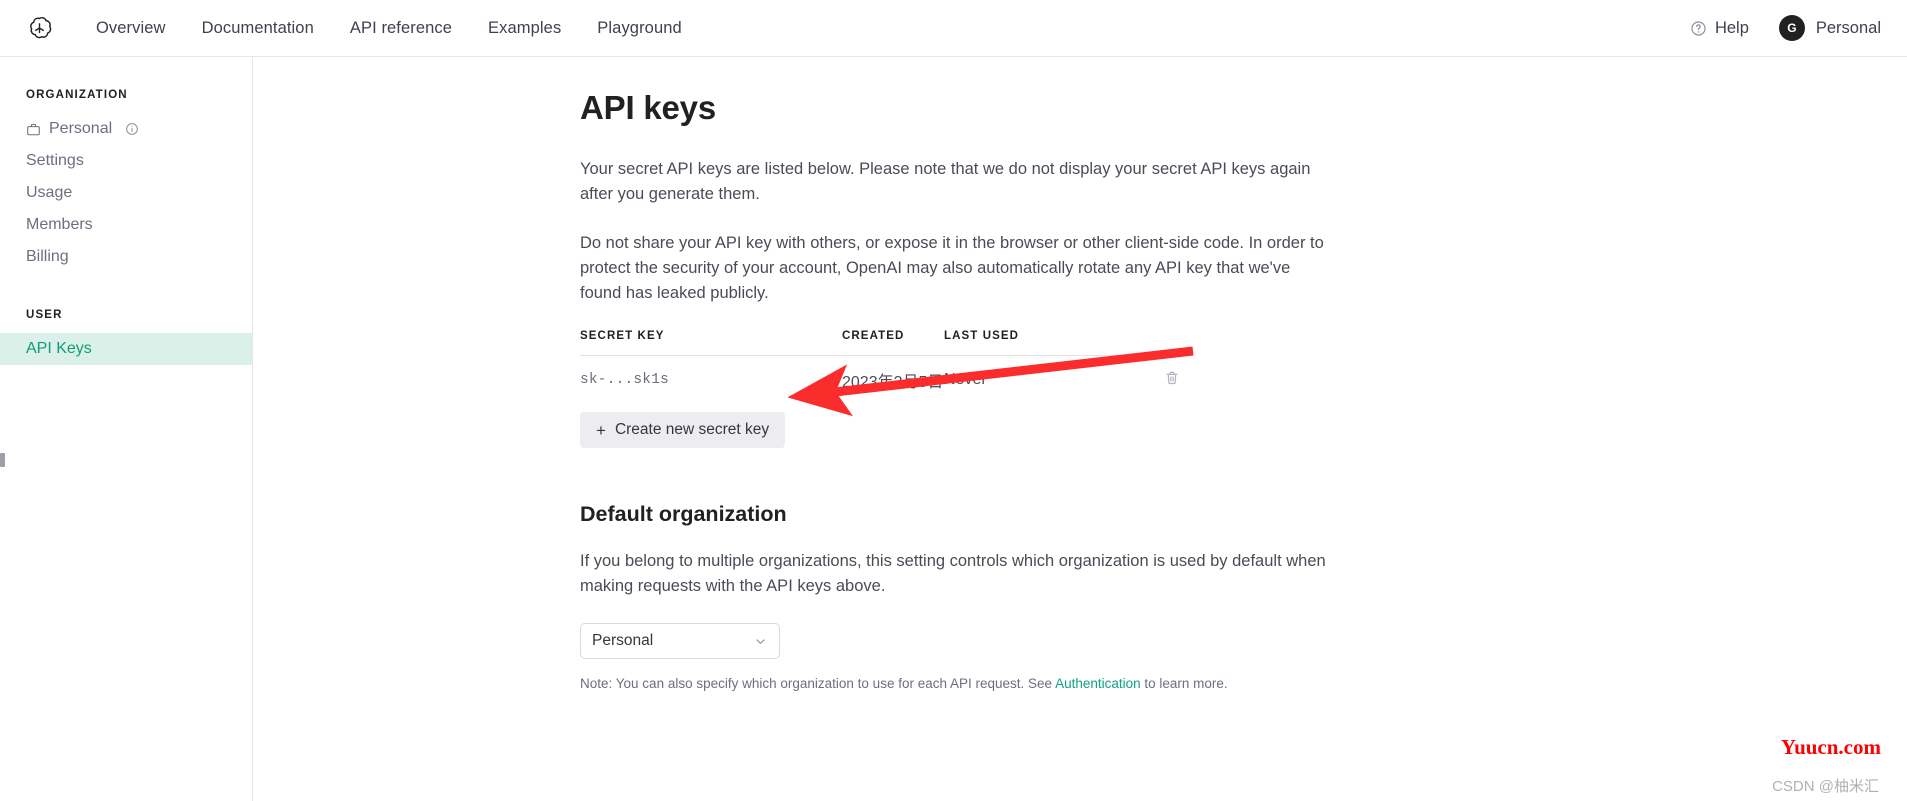 The width and height of the screenshot is (1907, 801). What do you see at coordinates (683, 514) in the screenshot?
I see `default-organization-title: Default organization` at bounding box center [683, 514].